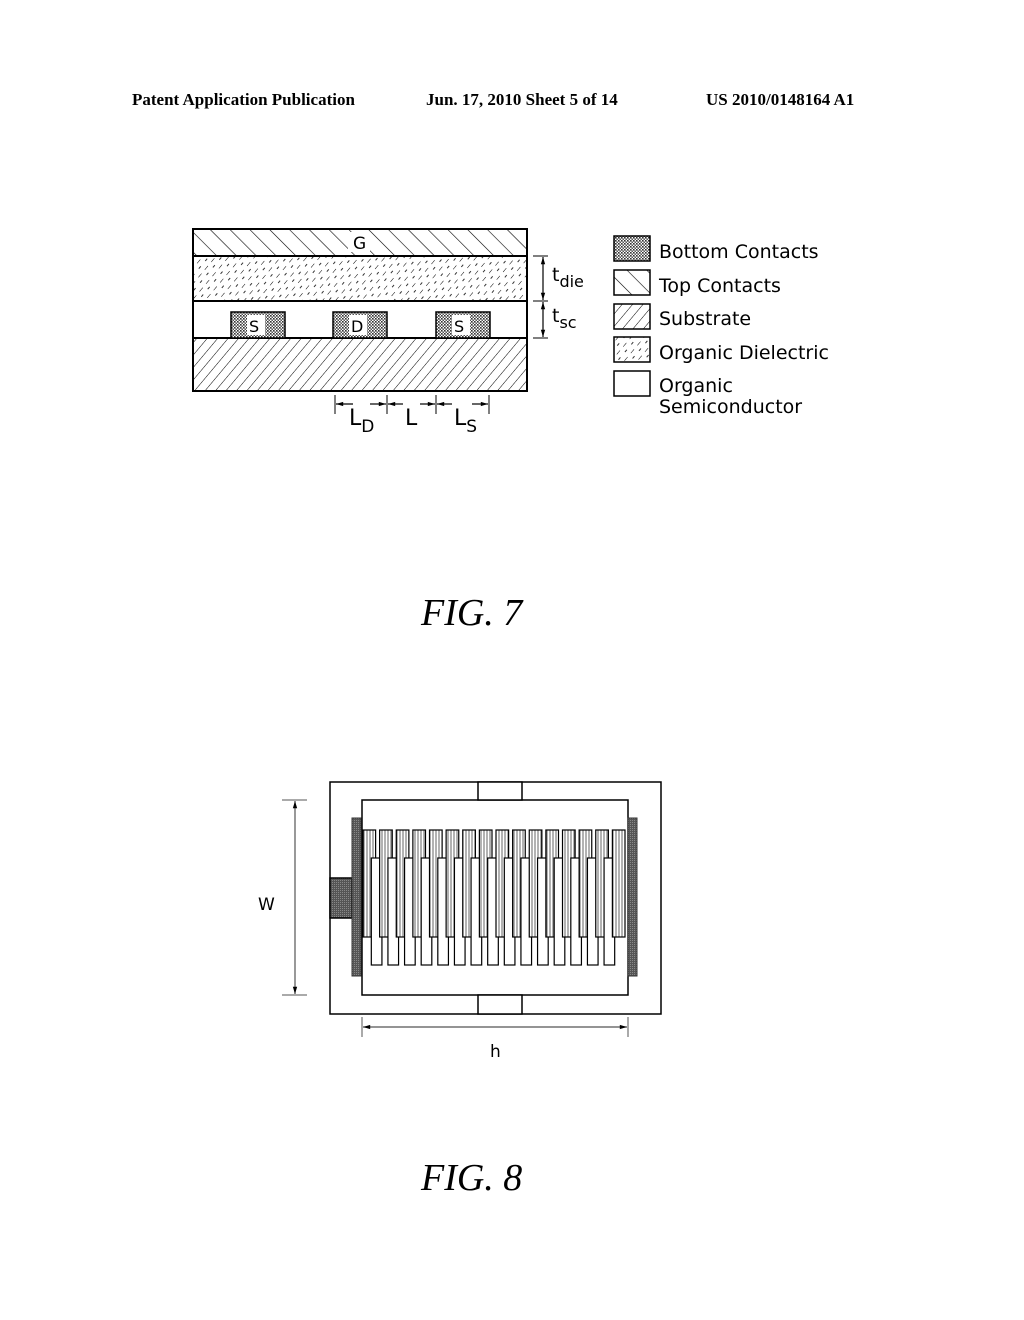 The width and height of the screenshot is (1024, 1320). I want to click on backslash-hatch-swatch, so click(632, 282).